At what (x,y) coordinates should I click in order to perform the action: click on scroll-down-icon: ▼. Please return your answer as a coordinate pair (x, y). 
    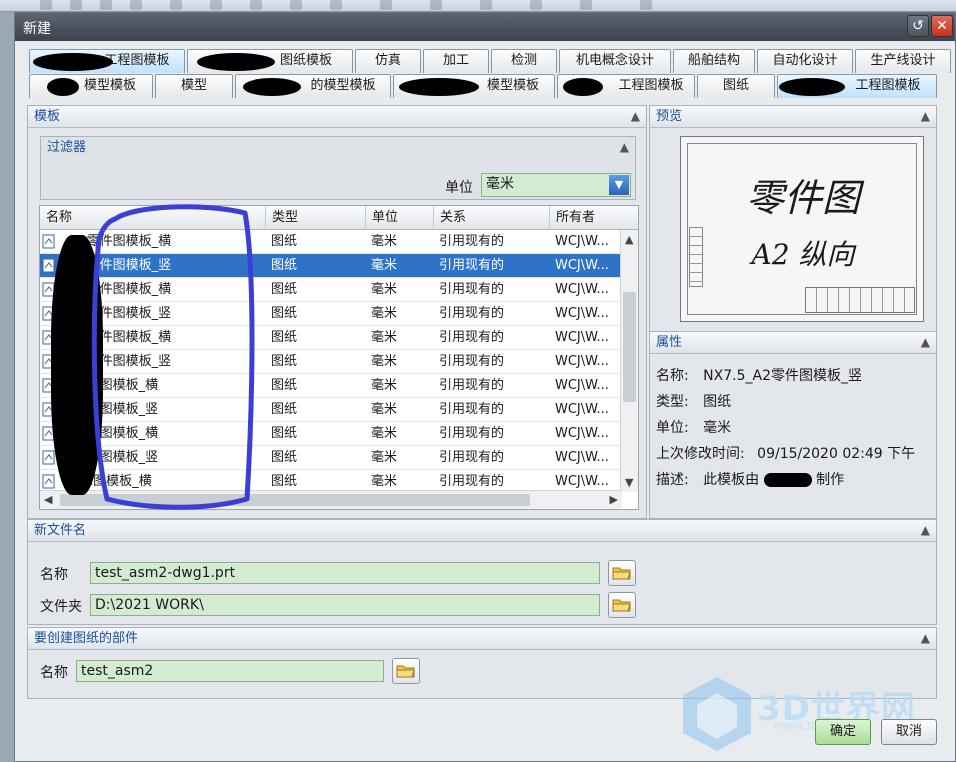
    Looking at the image, I should click on (629, 482).